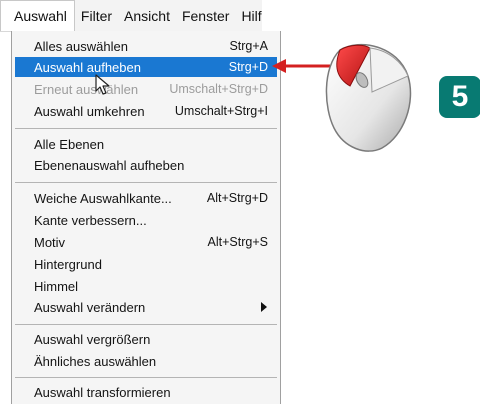 Image resolution: width=480 pixels, height=404 pixels. Describe the element at coordinates (146, 144) in the screenshot. I see `menu-item-alle-ebenen: Alle Ebenen` at that location.